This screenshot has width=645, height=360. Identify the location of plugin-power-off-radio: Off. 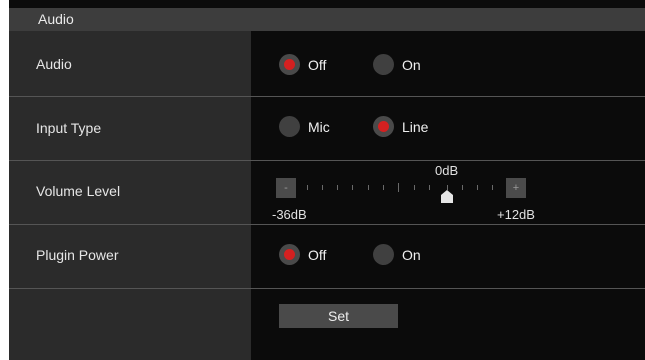
(302, 254).